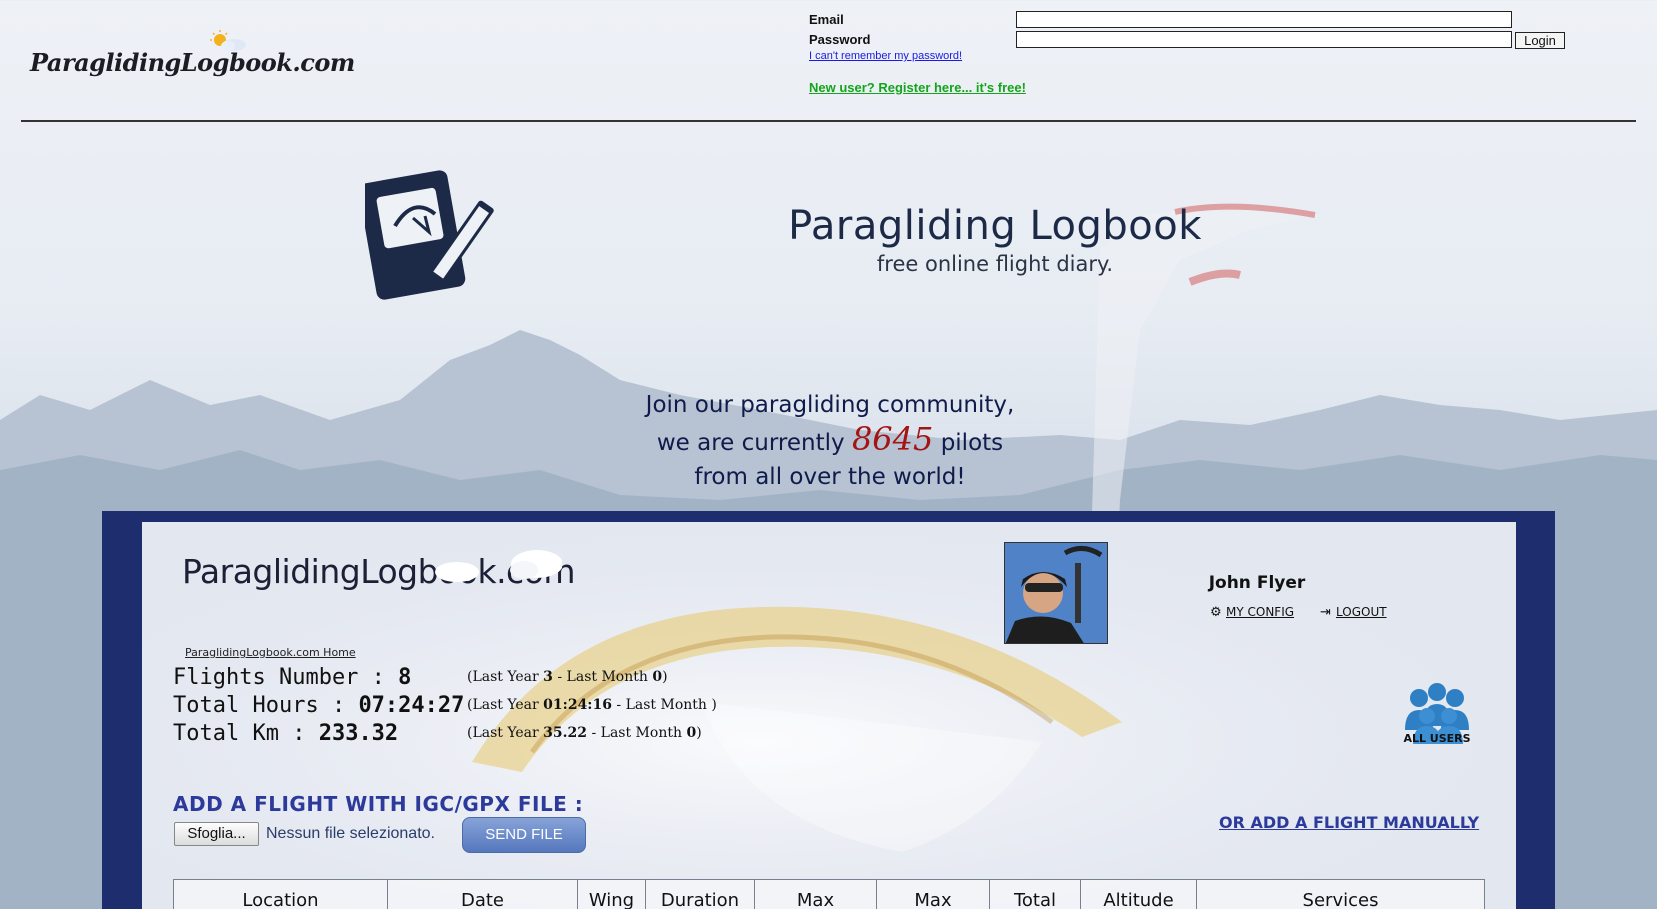 The width and height of the screenshot is (1657, 909). I want to click on community-line-2: we are currently 8645 pilots, so click(830, 439).